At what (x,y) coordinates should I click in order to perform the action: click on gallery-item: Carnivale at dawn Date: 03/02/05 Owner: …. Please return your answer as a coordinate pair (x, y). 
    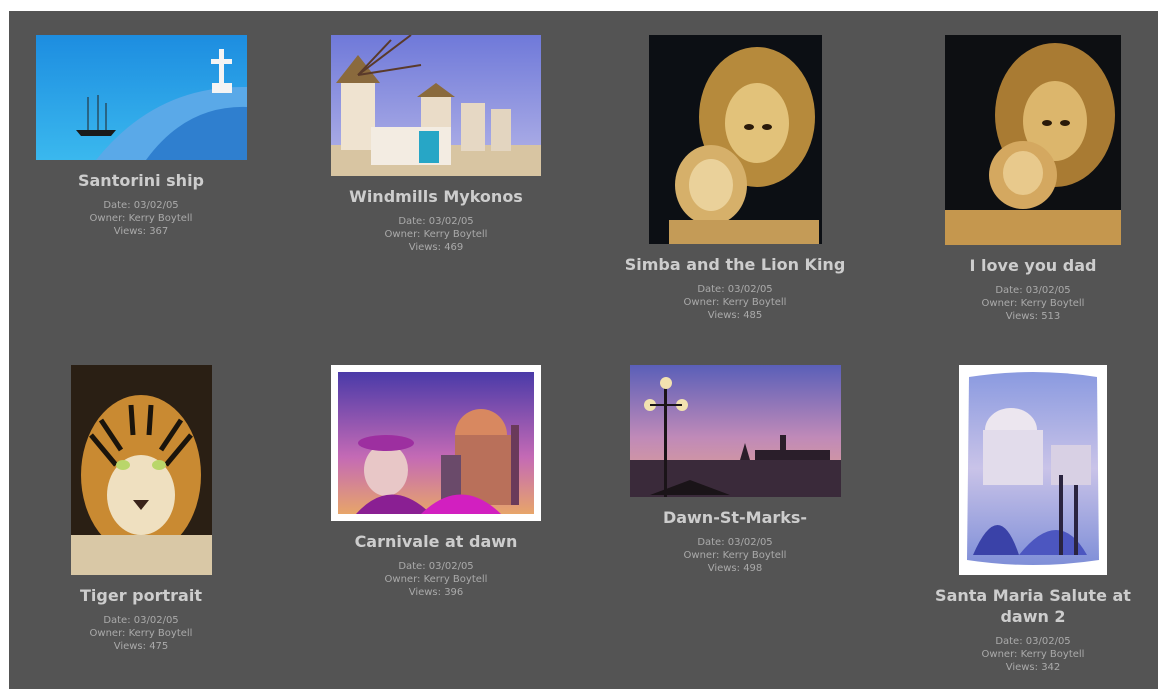
    Looking at the image, I should click on (436, 482).